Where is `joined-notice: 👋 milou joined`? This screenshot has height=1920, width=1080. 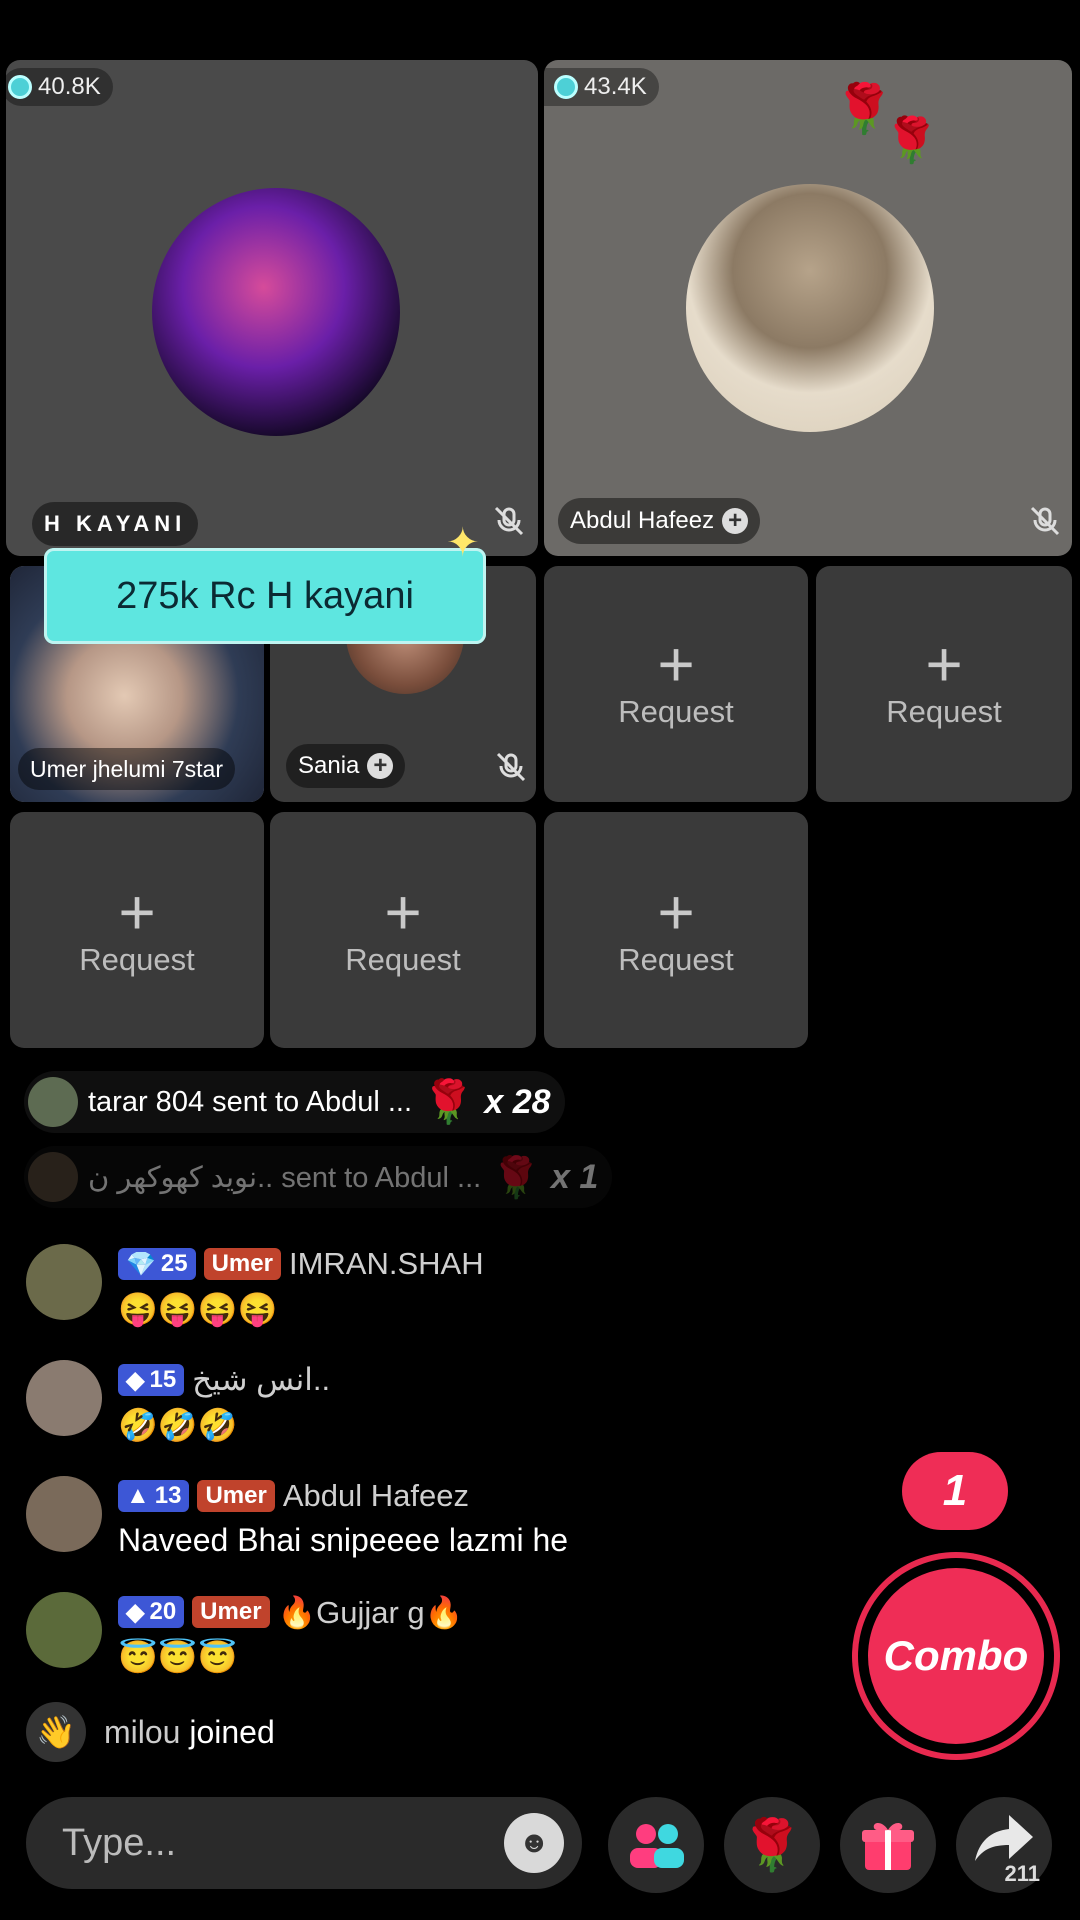
joined-notice: 👋 milou joined is located at coordinates (150, 1732).